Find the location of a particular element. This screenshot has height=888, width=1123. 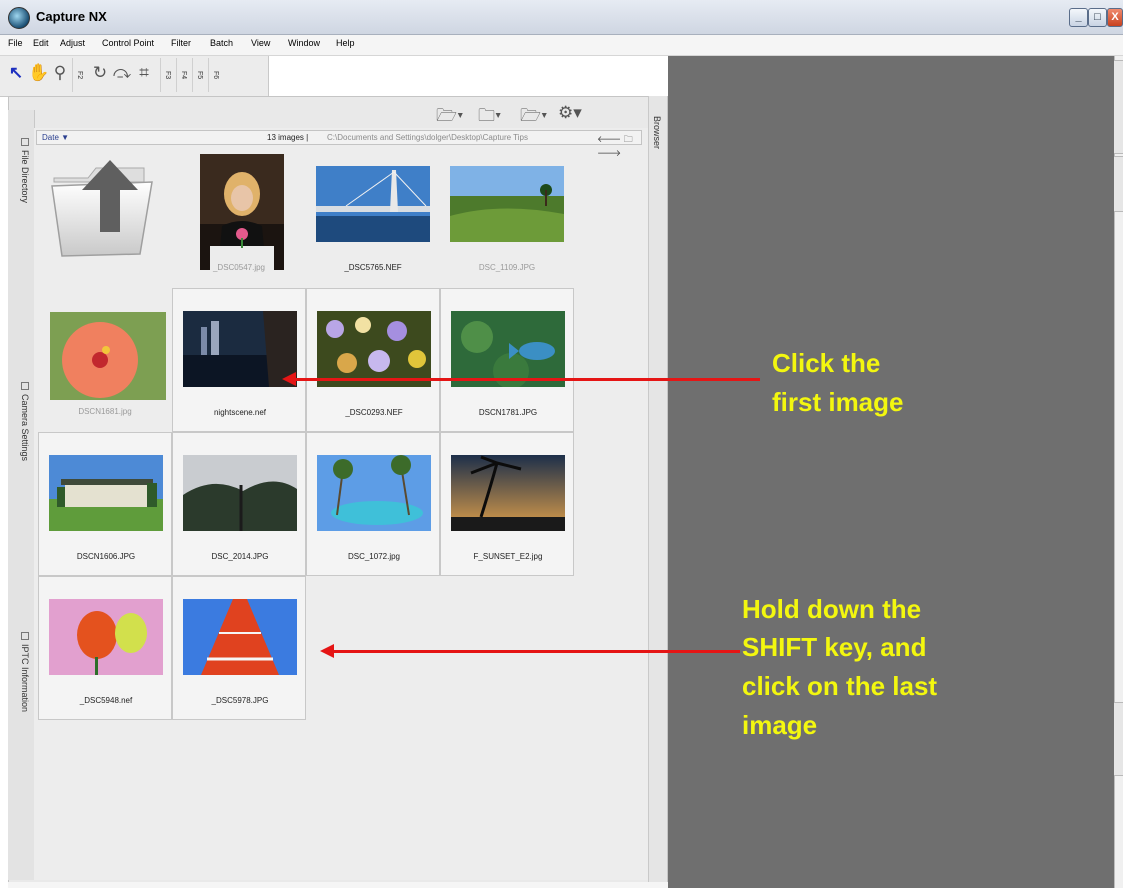

tool-bar: ↖ ✋ ⚲ F2 ↻ ⤼ ⌗ F3 F4 F5 F6 is located at coordinates (134, 76).